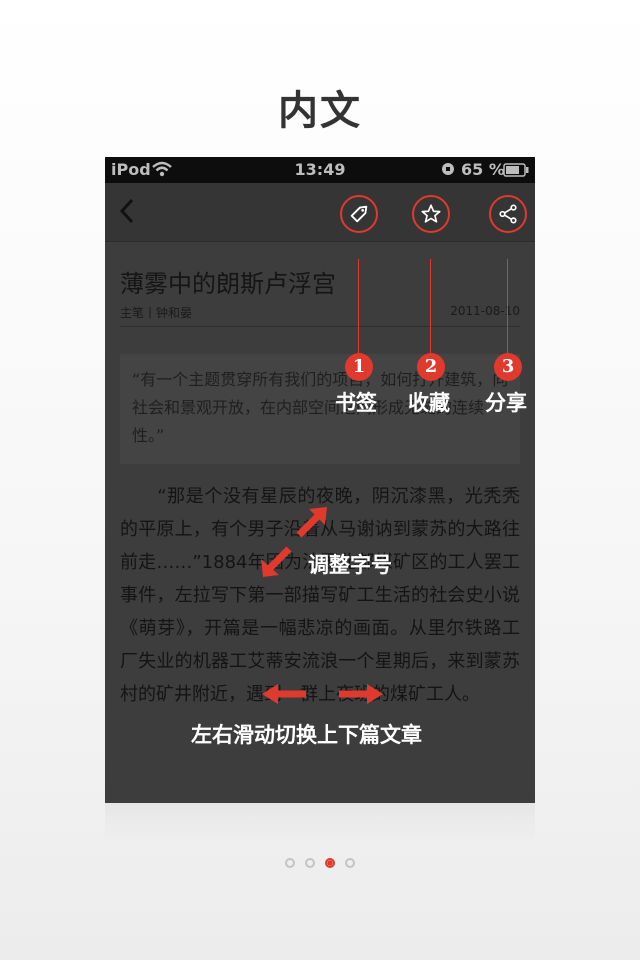 The height and width of the screenshot is (960, 640). I want to click on article-date: 2011-08-10, so click(485, 311).